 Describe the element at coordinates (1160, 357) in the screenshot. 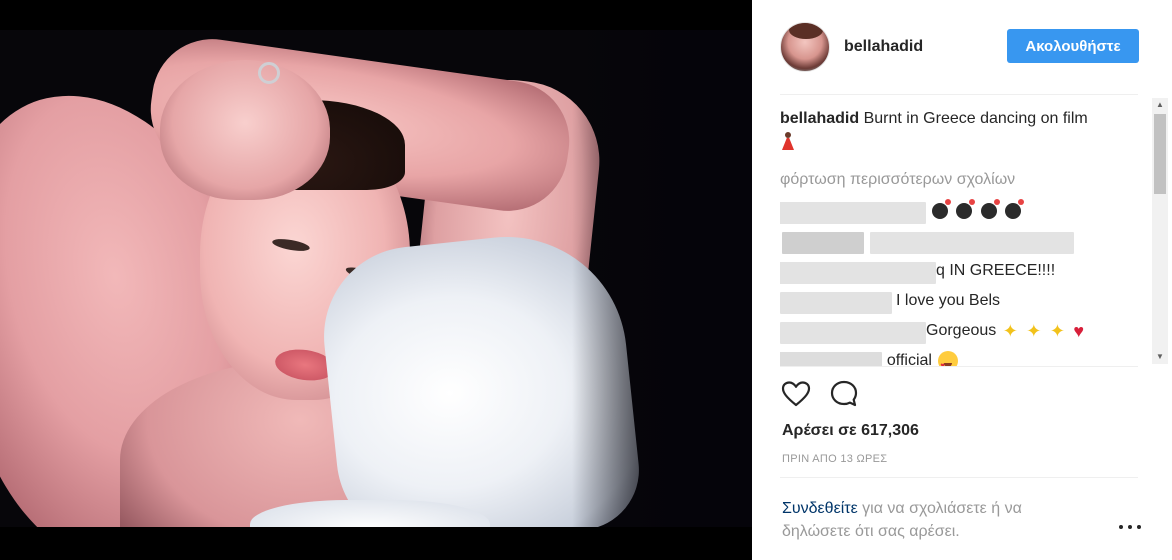

I see `scroll-down-arrow-icon: ▼` at that location.